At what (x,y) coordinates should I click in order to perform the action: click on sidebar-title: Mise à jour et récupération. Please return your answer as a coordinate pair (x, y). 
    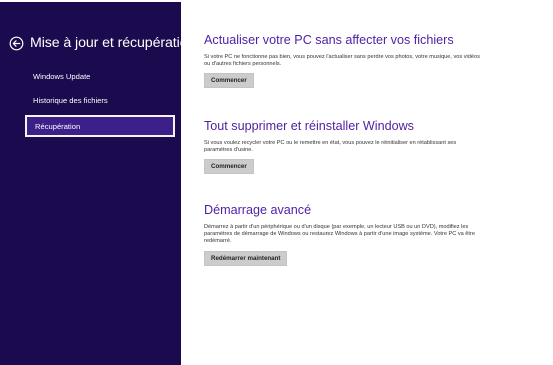
    Looking at the image, I should click on (113, 43).